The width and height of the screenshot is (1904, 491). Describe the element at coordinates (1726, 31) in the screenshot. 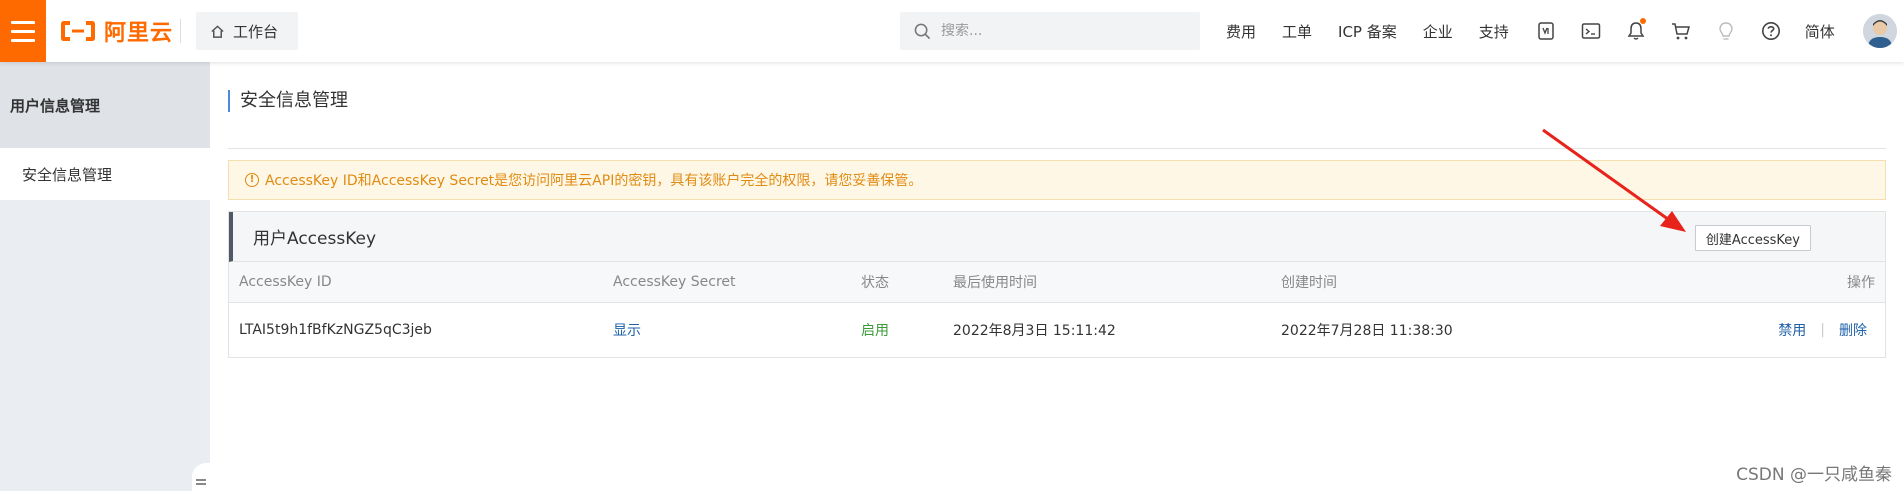

I see `lightbulb-icon` at that location.